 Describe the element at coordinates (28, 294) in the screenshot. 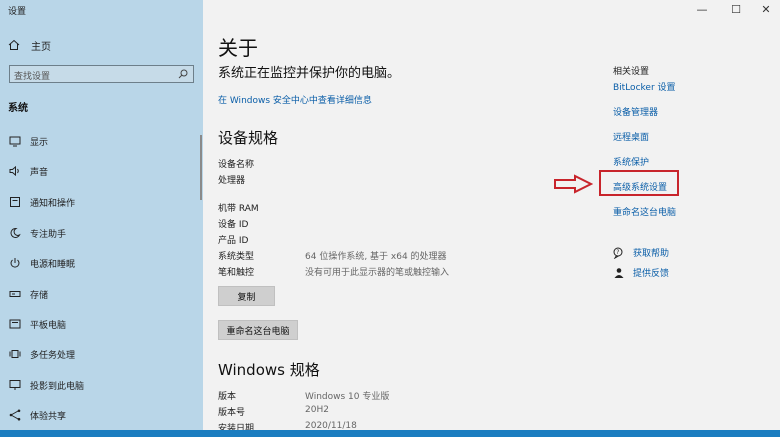

I see `sidebar-item-storage: 存储` at that location.